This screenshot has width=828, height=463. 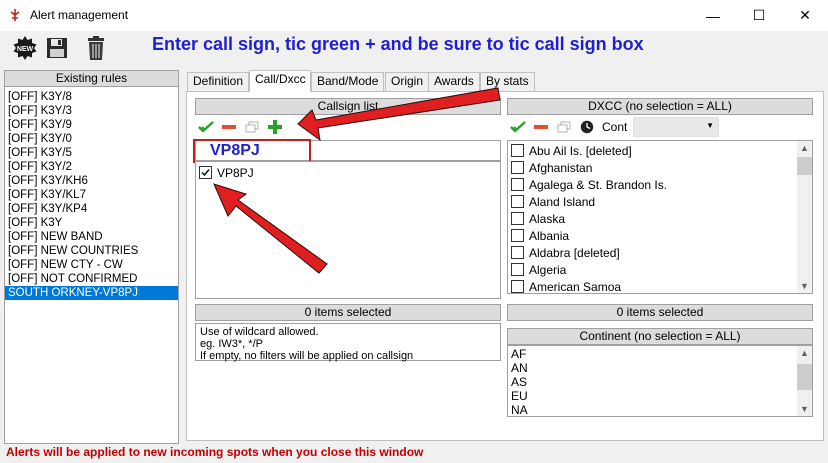 I want to click on callsign-check-all-button, so click(x=206, y=127).